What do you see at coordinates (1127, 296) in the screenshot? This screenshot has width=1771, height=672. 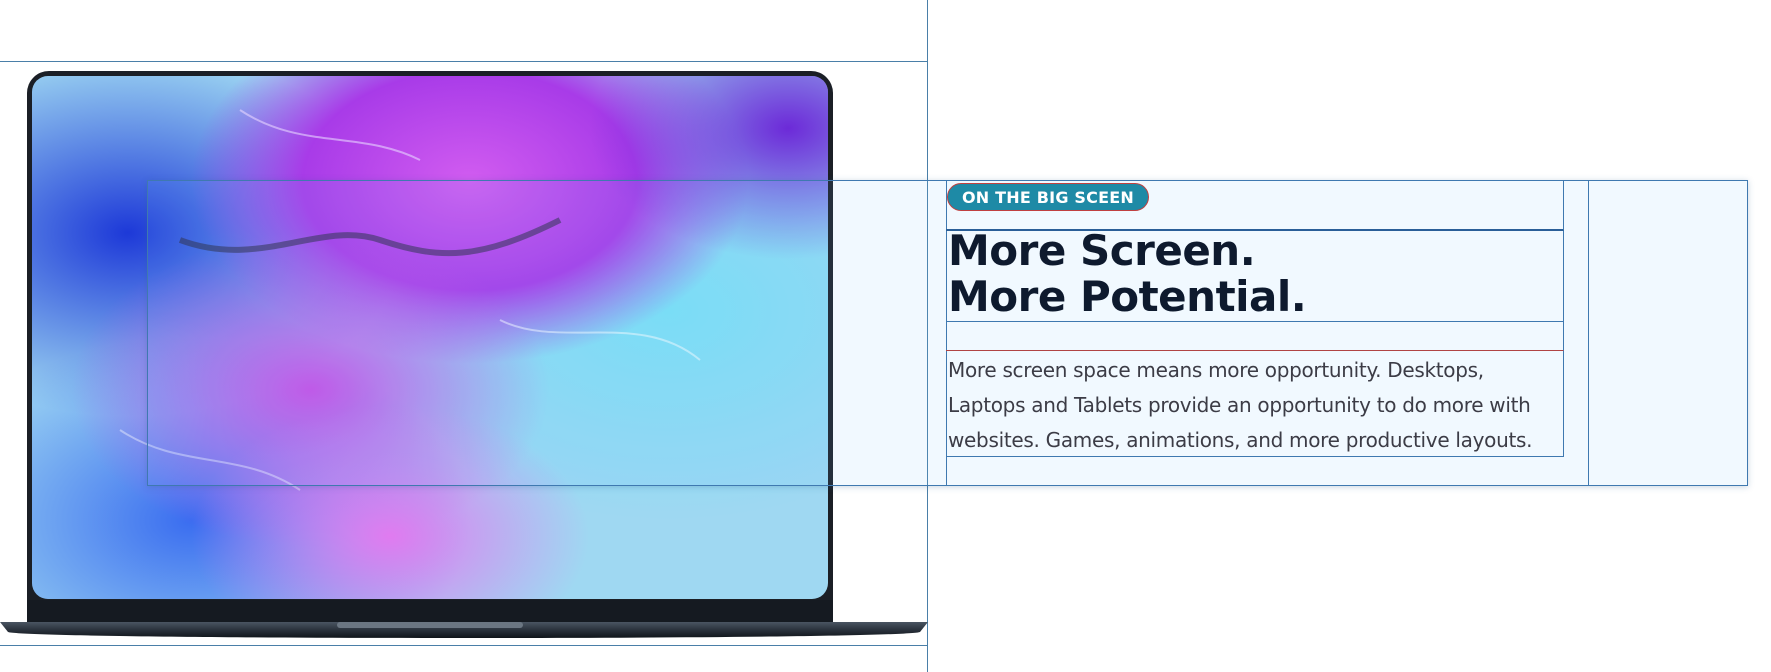 I see `heading-line-2: More Potential.` at bounding box center [1127, 296].